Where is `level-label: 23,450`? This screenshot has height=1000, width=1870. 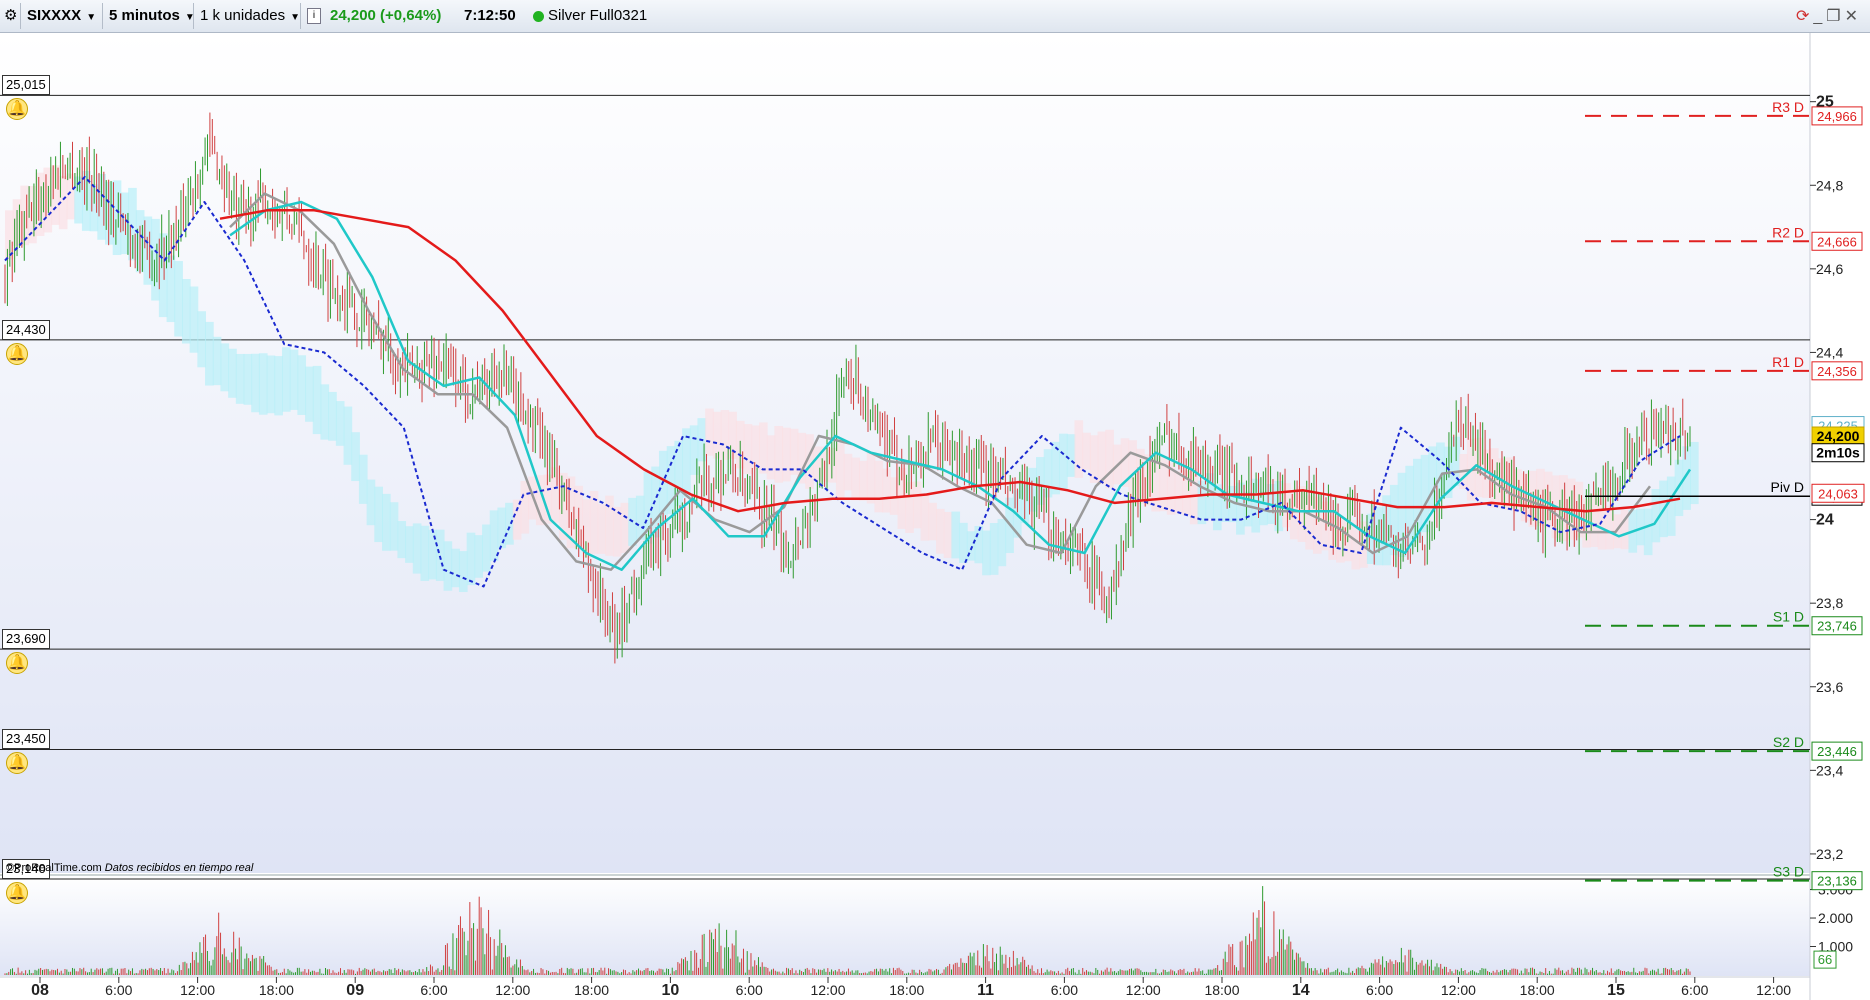
level-label: 23,450 is located at coordinates (26, 739).